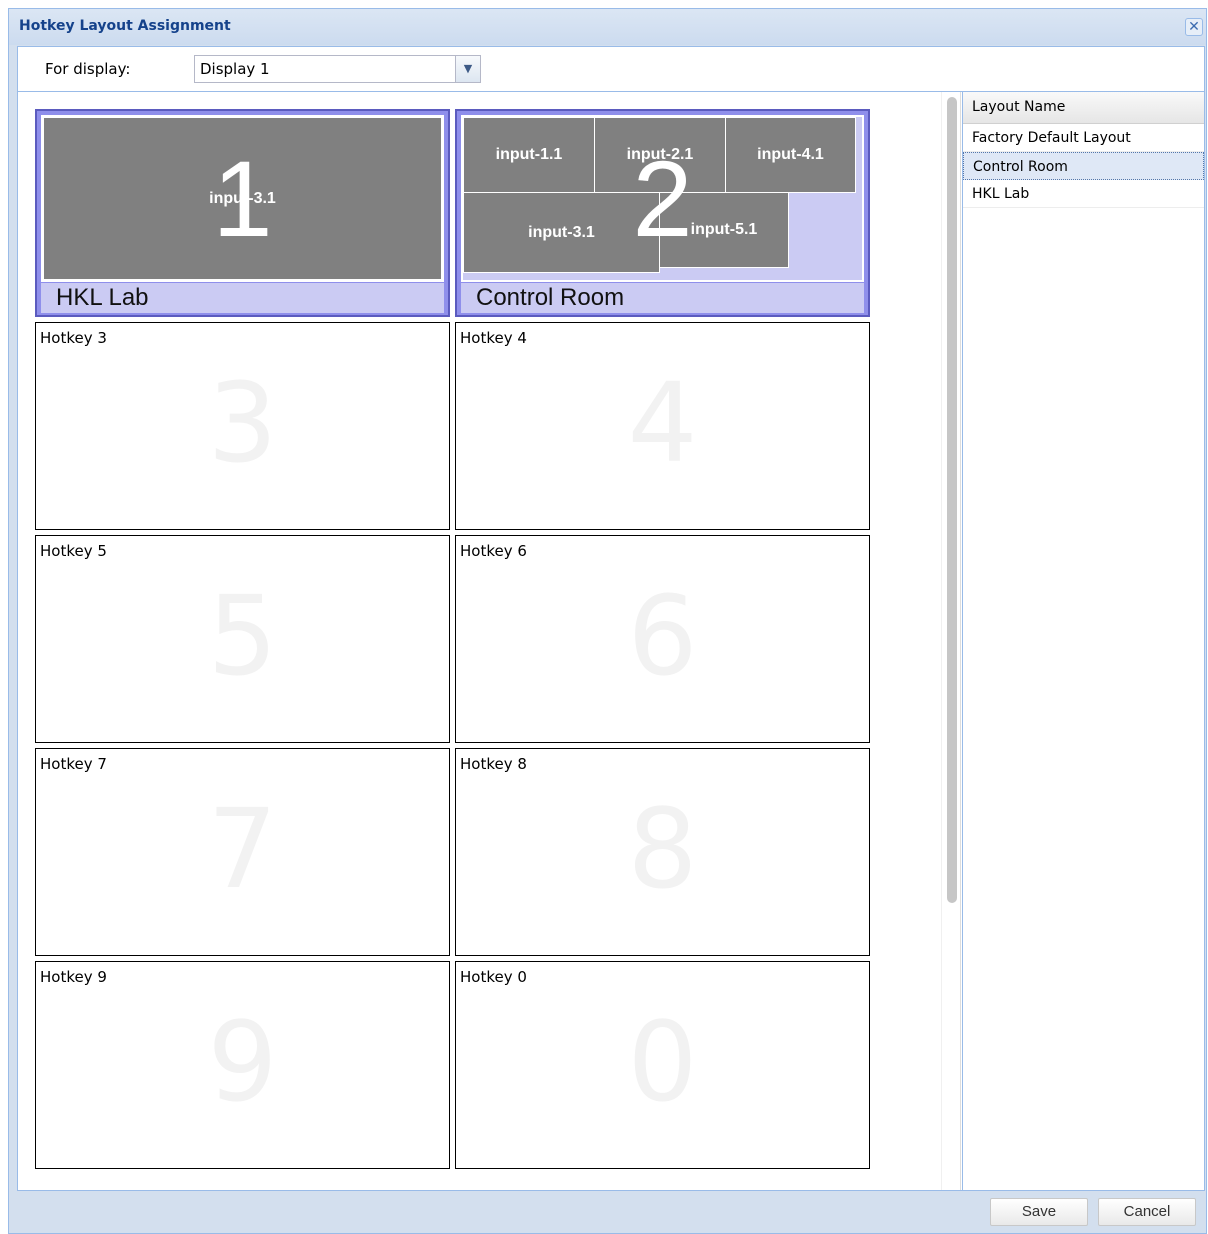 Image resolution: width=1208 pixels, height=1234 pixels. I want to click on hotkey-tile-8: Hotkey 8 8, so click(662, 852).